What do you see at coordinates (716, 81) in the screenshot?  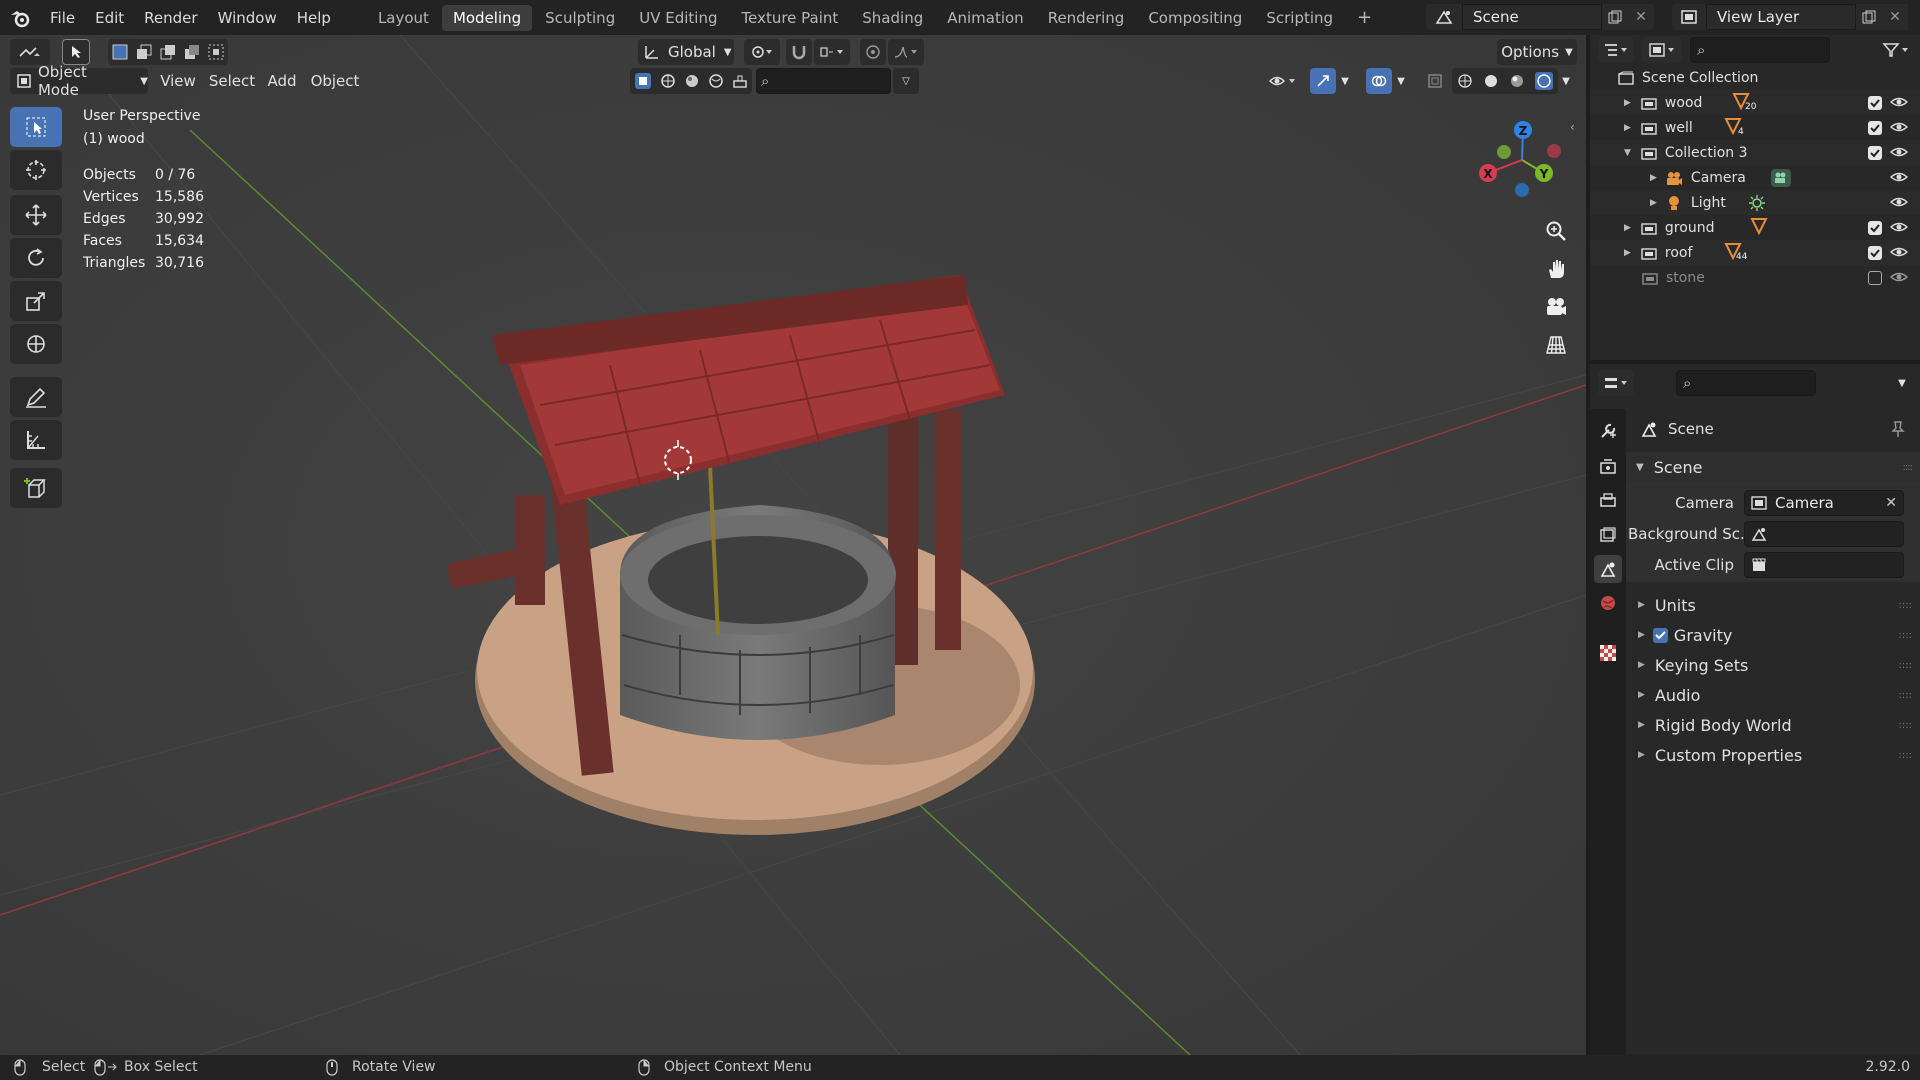 I see `world-icon` at bounding box center [716, 81].